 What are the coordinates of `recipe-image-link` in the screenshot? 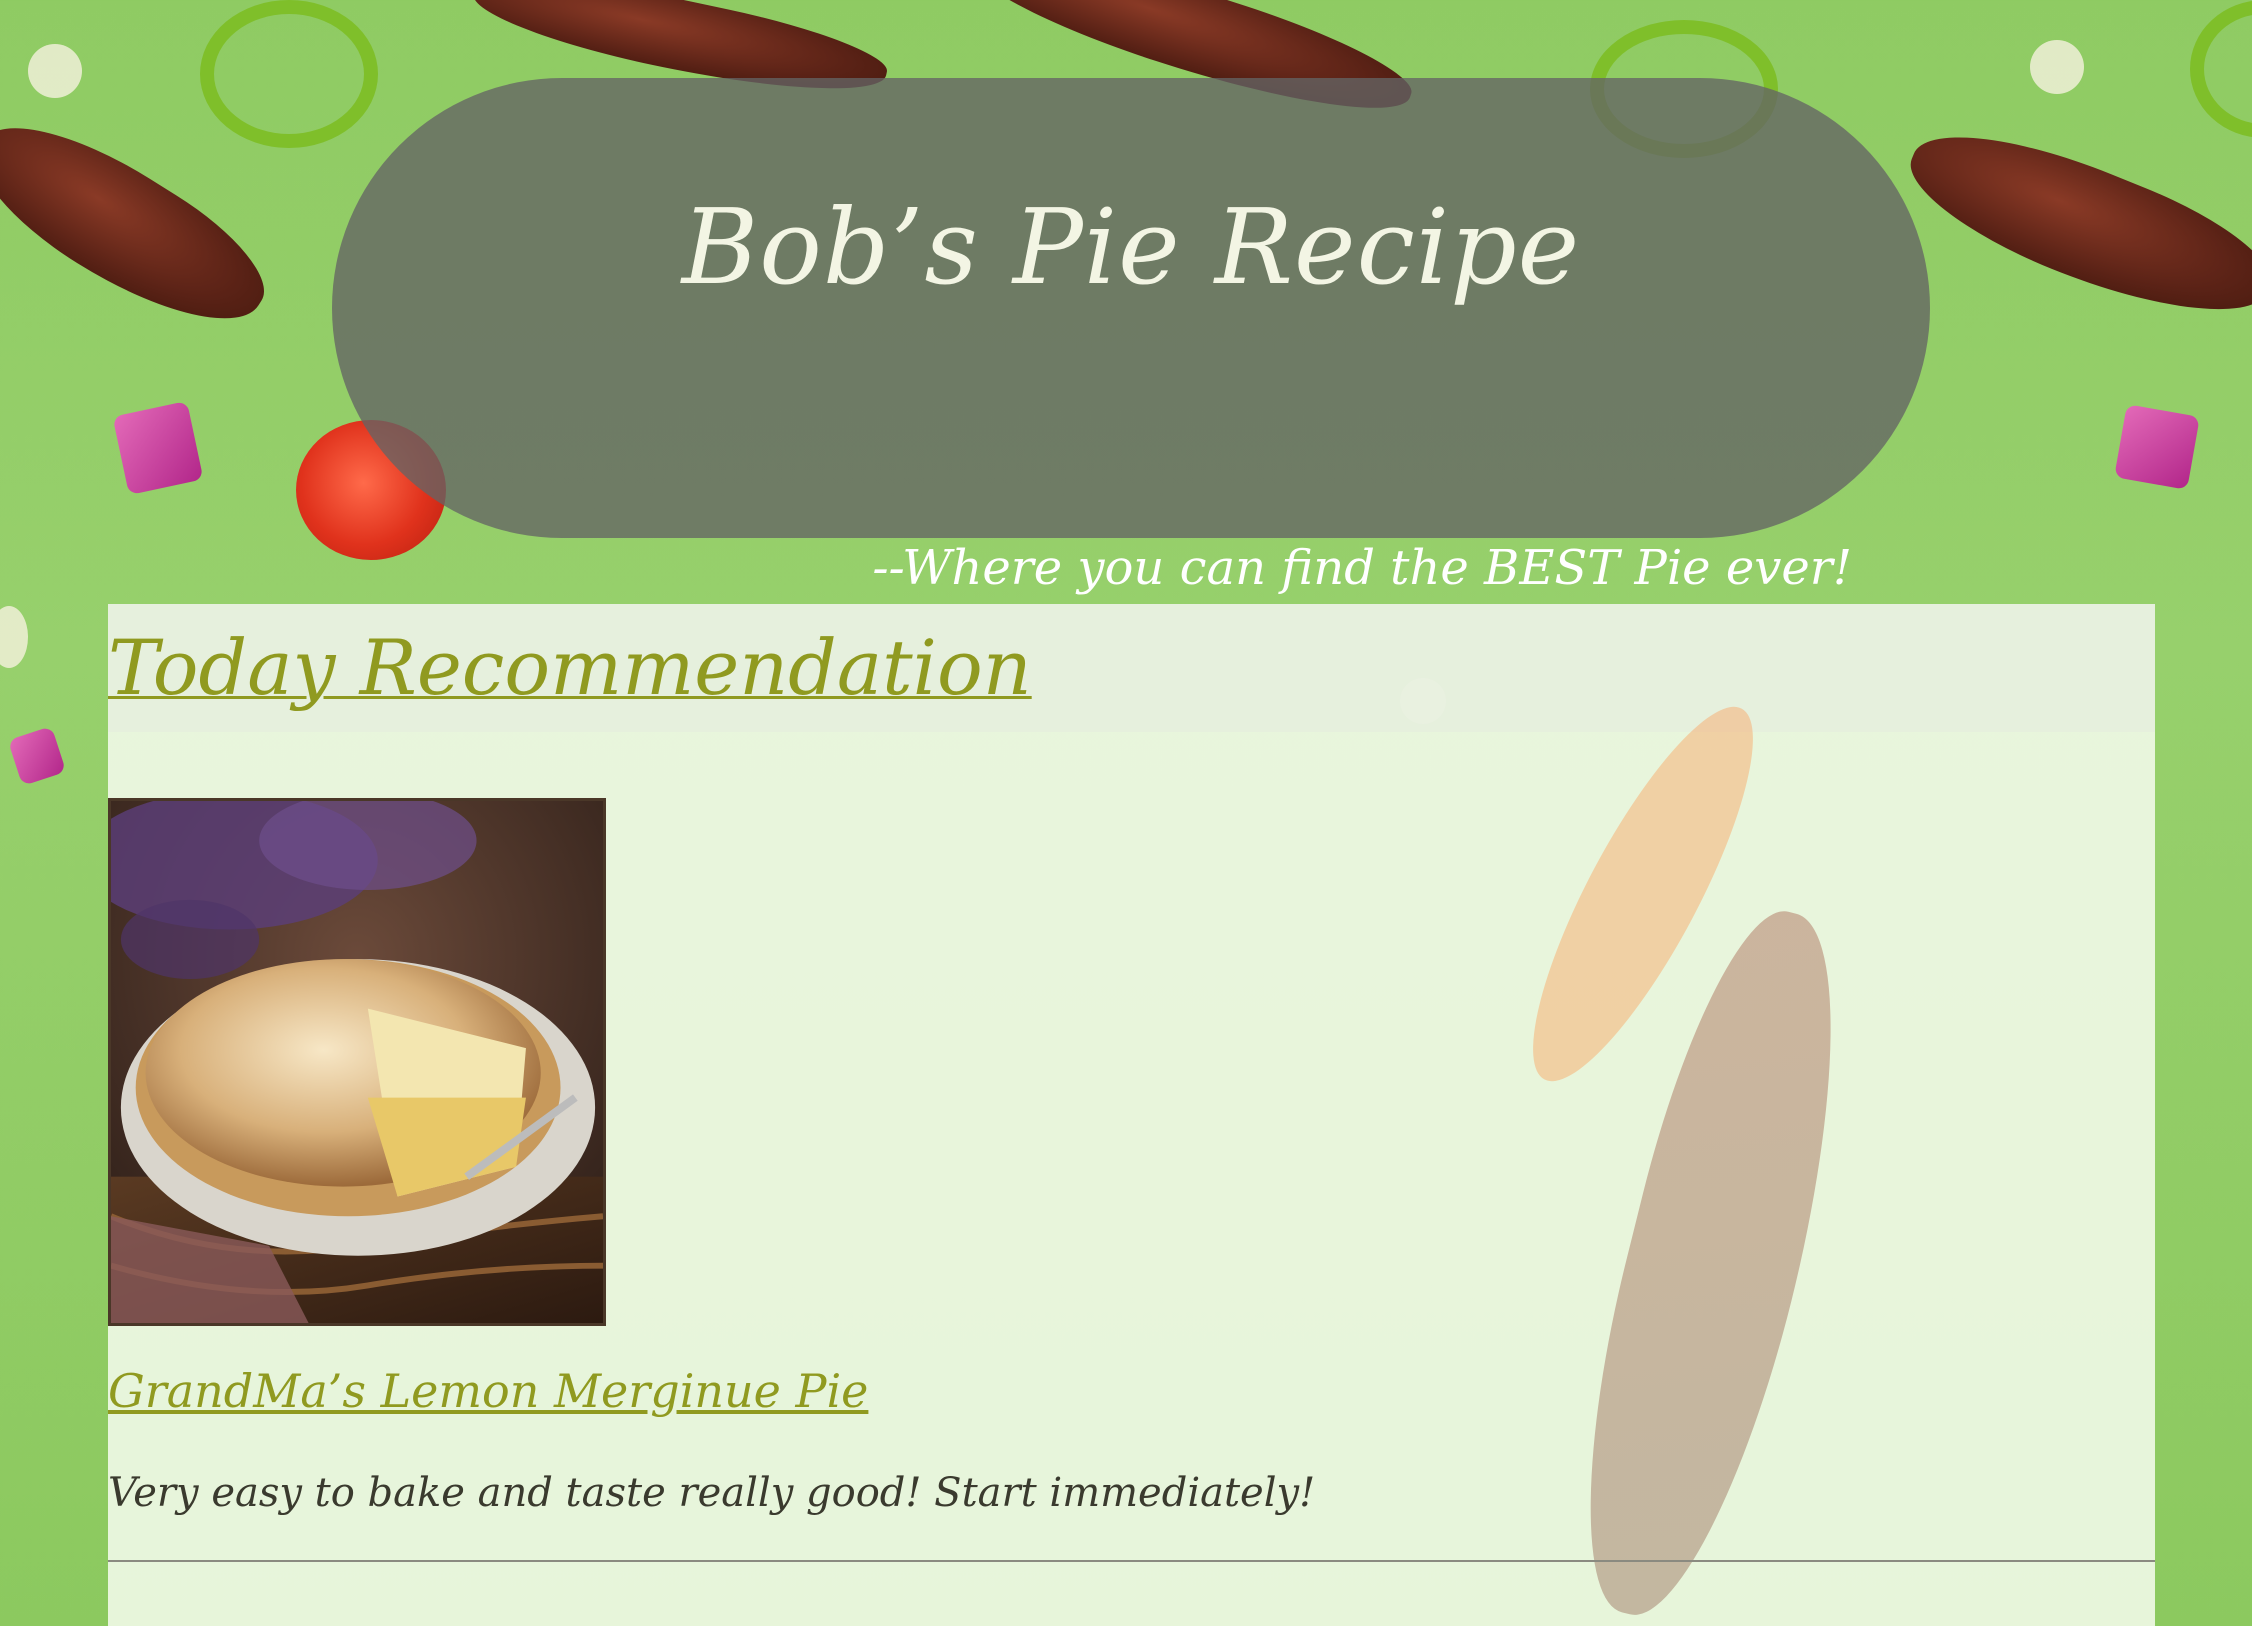 It's located at (357, 1062).